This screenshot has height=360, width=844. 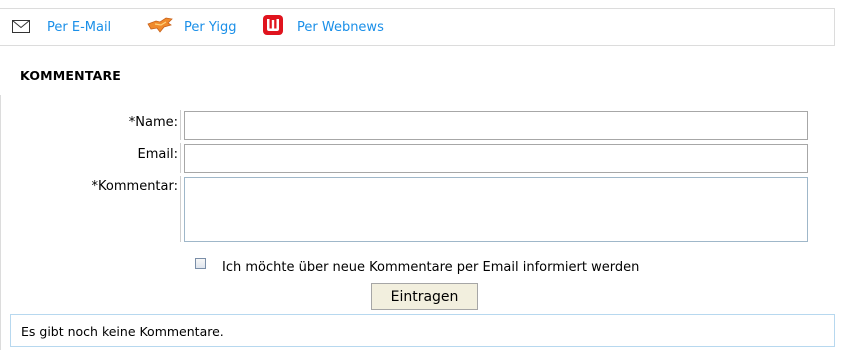 What do you see at coordinates (496, 158) in the screenshot?
I see `email-input` at bounding box center [496, 158].